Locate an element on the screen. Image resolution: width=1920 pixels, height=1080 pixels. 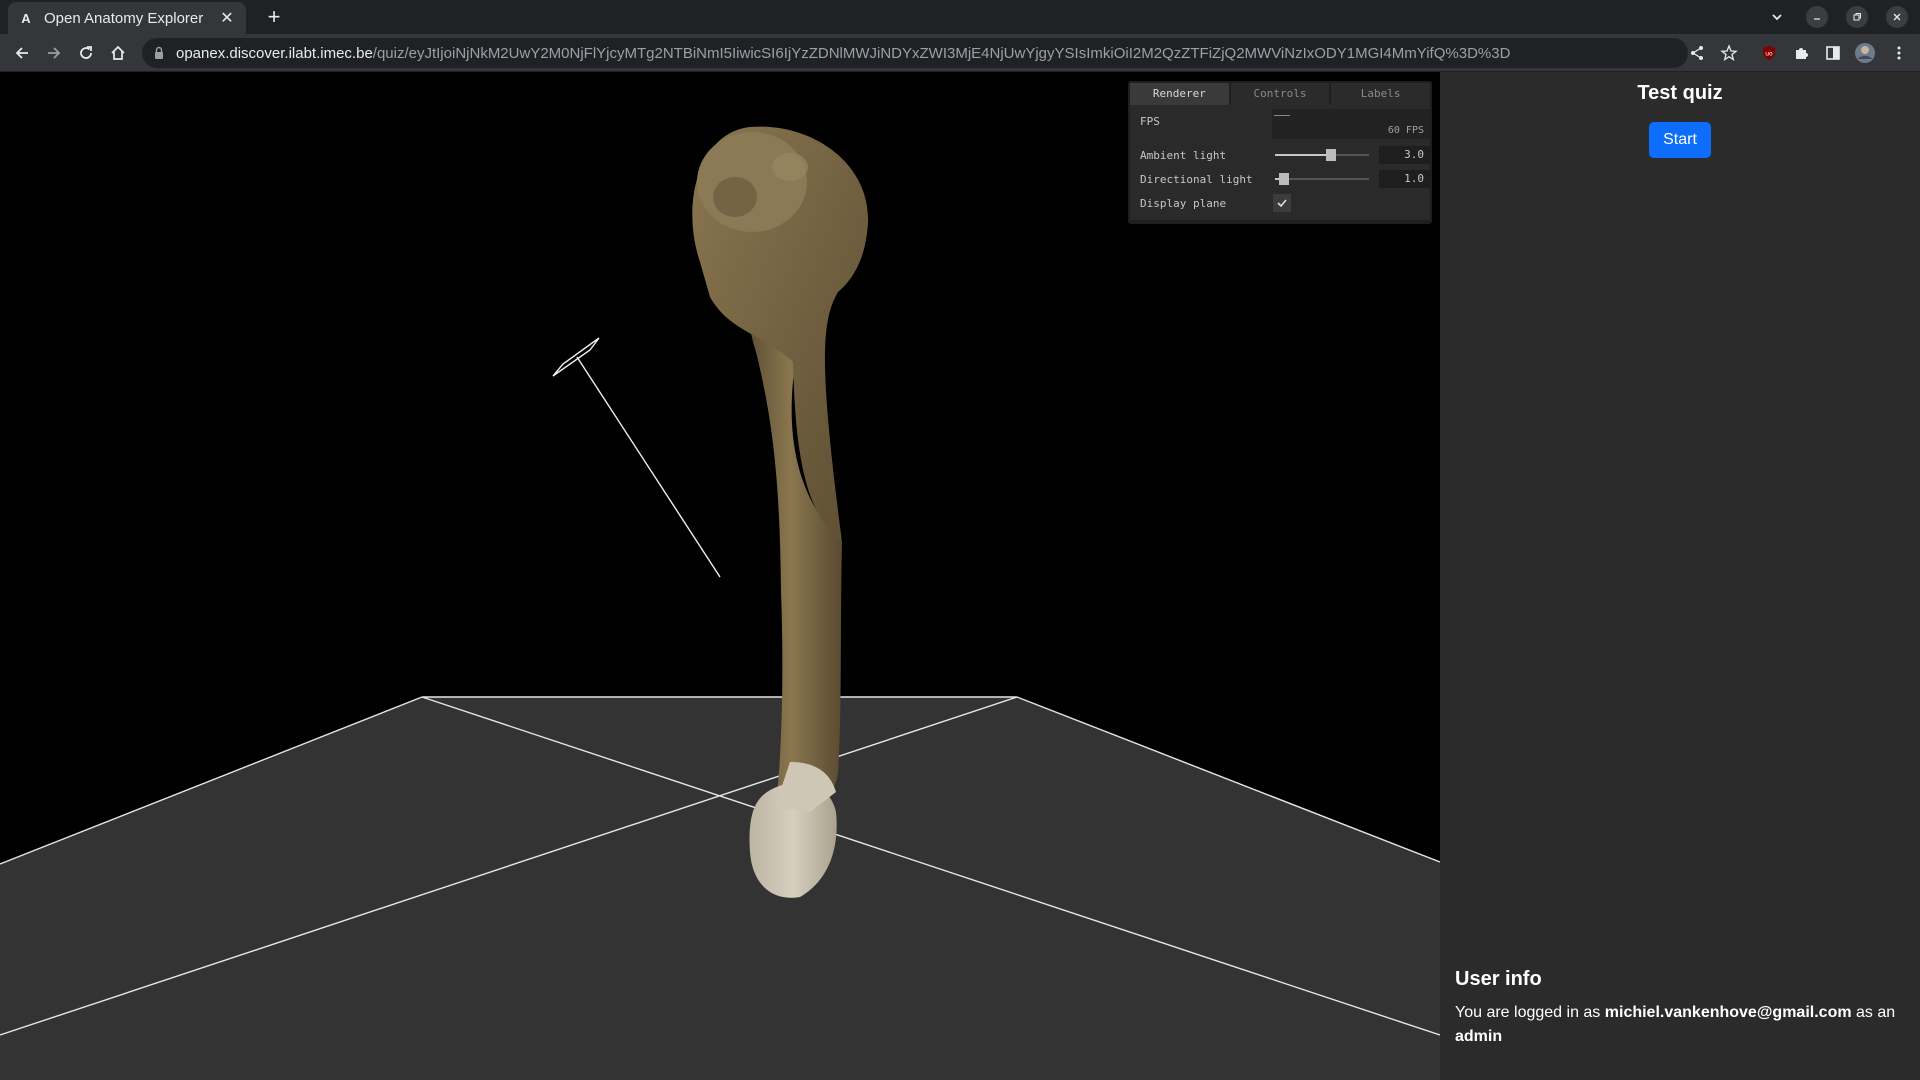
panel-tabs: Renderer Controls Labels is located at coordinates (1280, 94).